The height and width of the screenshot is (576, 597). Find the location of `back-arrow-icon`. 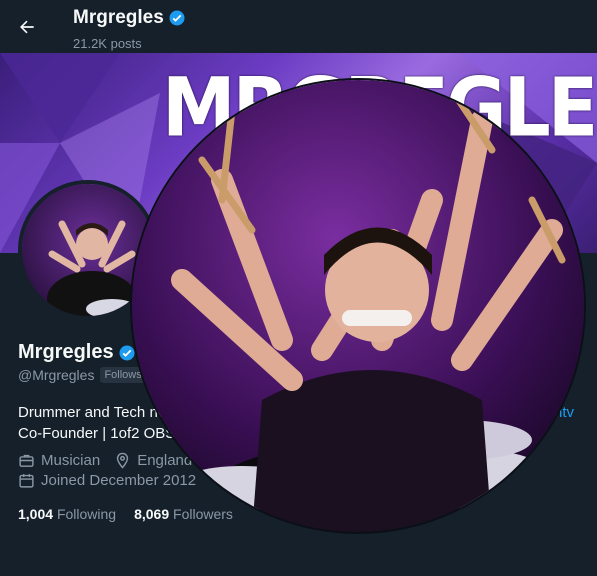

back-arrow-icon is located at coordinates (27, 27).